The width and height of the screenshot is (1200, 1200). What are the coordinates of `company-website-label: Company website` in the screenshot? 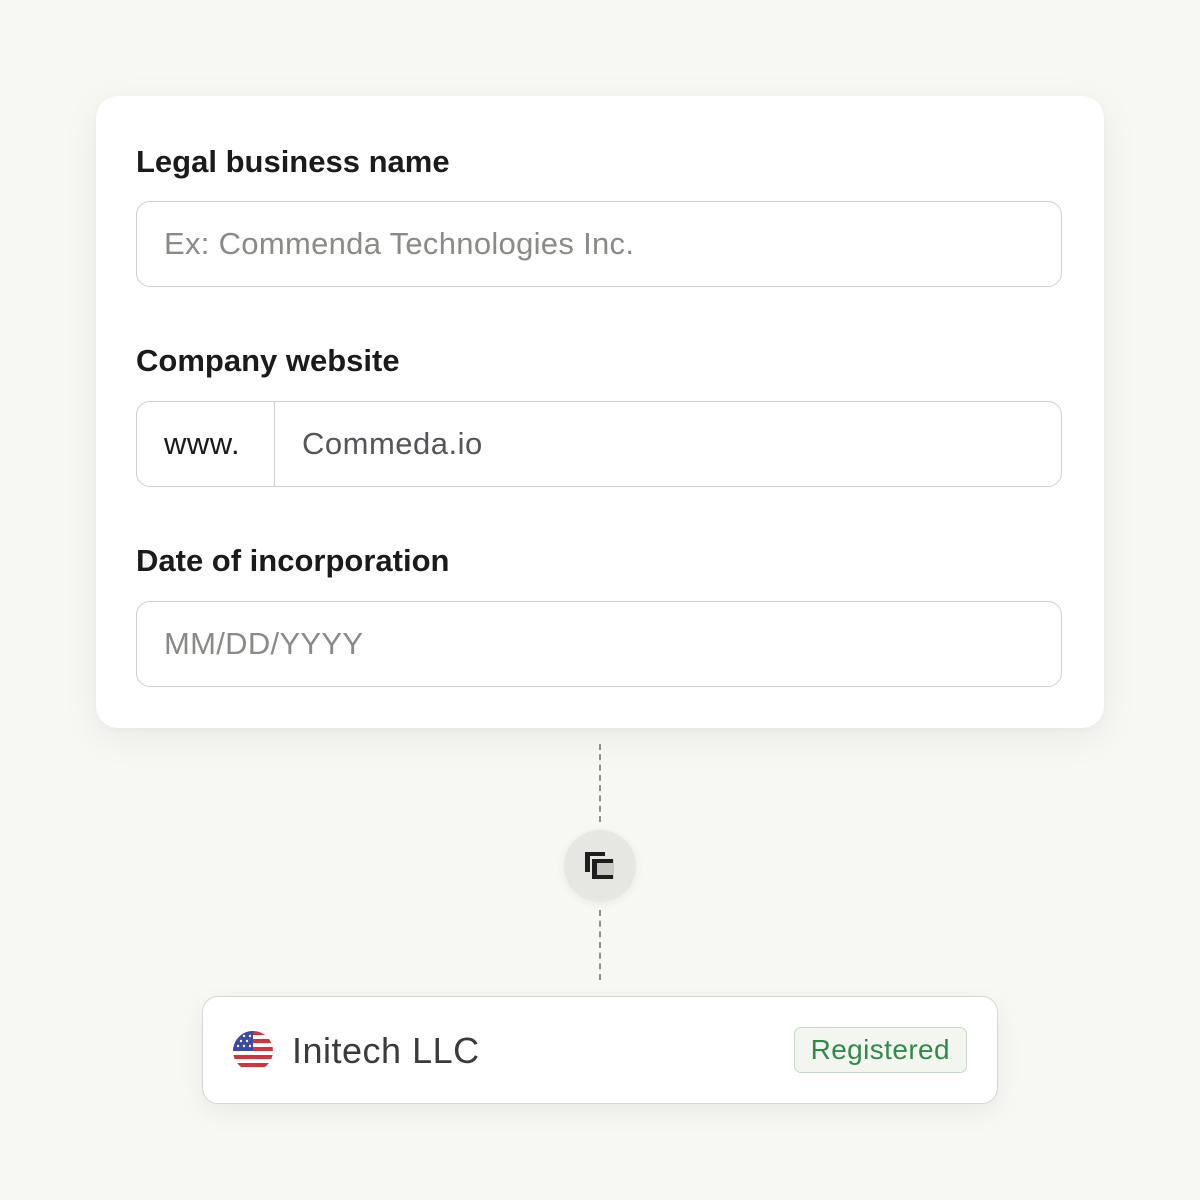 It's located at (268, 360).